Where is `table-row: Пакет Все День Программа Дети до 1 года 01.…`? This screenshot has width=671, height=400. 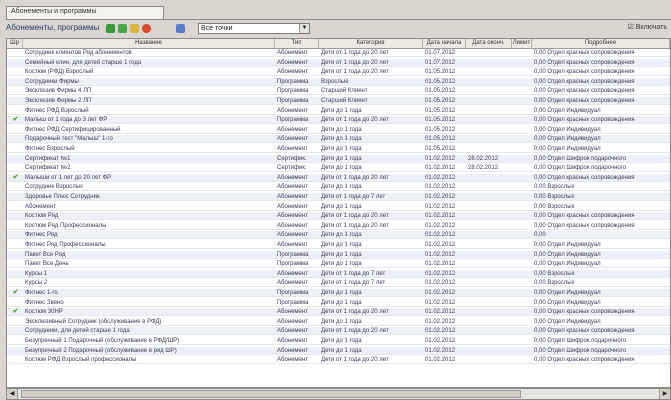
table-row: Пакет Все День Программа Дети до 1 года 01.… is located at coordinates (338, 264).